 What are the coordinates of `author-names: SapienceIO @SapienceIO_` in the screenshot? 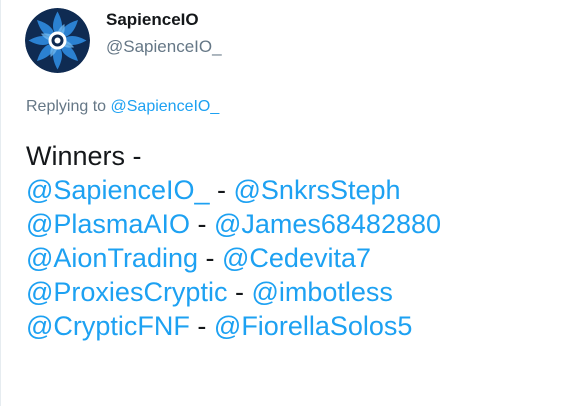 It's located at (164, 33).